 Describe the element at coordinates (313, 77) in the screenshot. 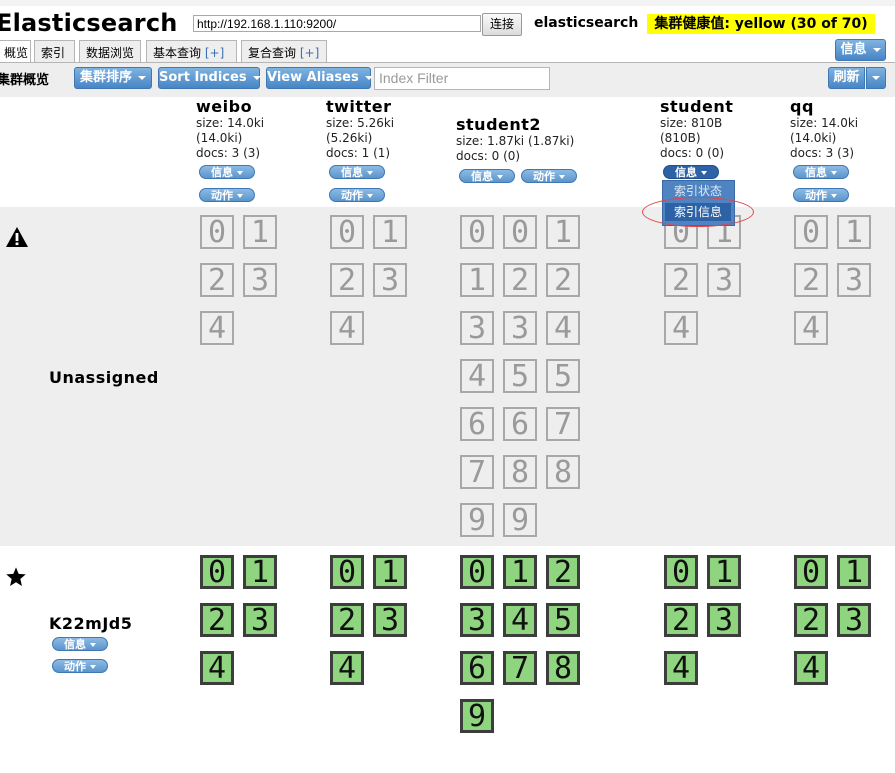

I see `view-aliases-label: View Aliases` at that location.